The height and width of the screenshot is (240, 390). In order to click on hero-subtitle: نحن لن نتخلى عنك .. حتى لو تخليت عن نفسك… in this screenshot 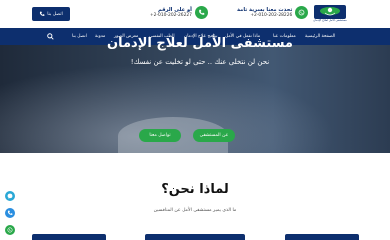, I will do `click(200, 62)`.